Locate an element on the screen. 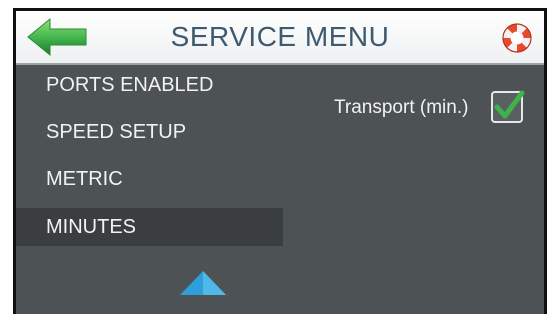 The image size is (557, 314). lifebuoy-icon is located at coordinates (517, 38).